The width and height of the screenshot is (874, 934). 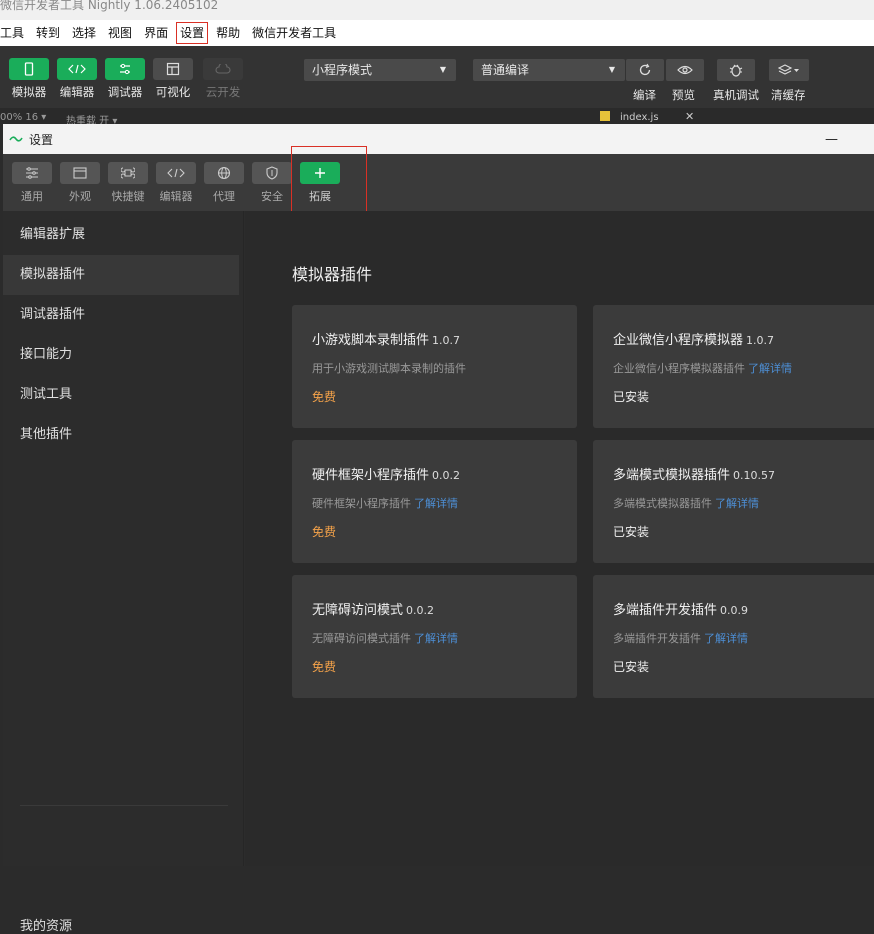 I want to click on tab-shortcuts-label: 快捷键, so click(x=128, y=196).